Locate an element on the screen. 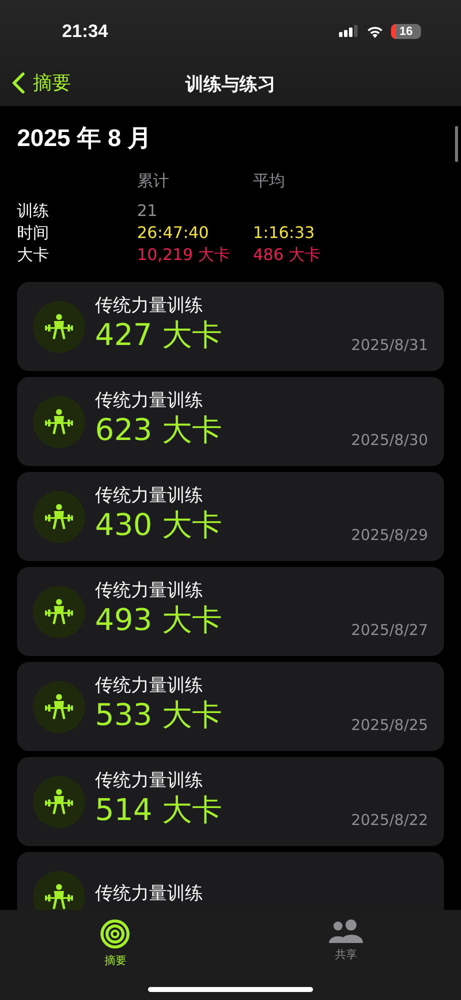  tab: 摘要 is located at coordinates (115, 943).